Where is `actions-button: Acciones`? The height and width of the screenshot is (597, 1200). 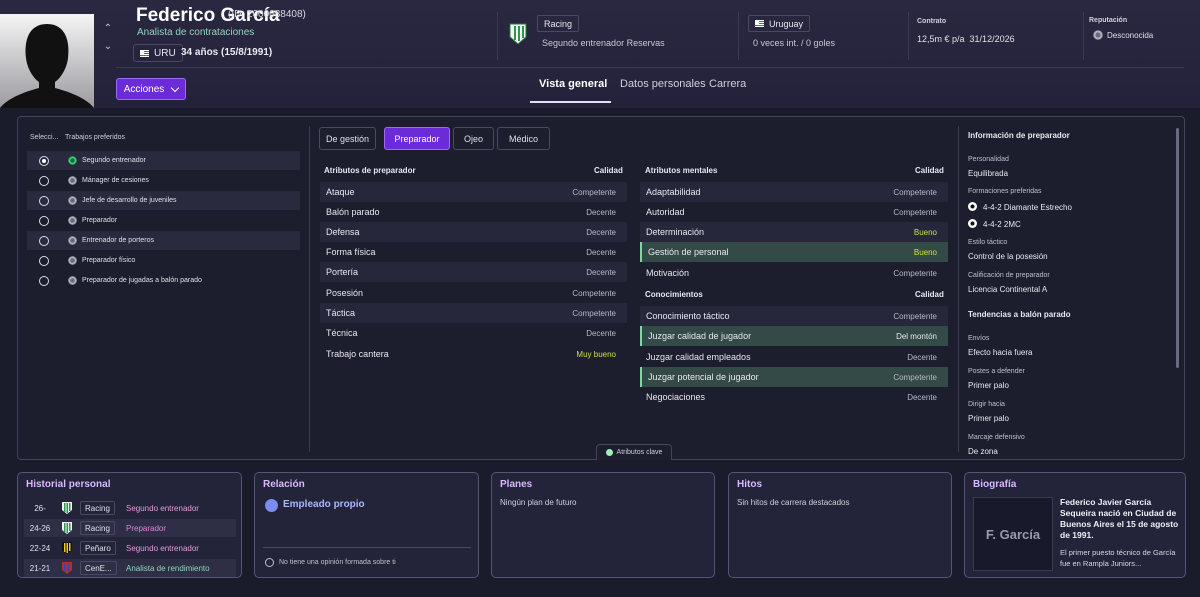 actions-button: Acciones is located at coordinates (151, 89).